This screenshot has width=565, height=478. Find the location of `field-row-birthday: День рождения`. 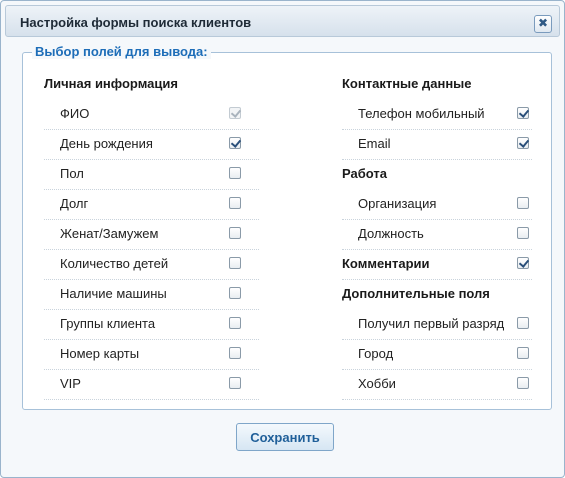

field-row-birthday: День рождения is located at coordinates (151, 145).